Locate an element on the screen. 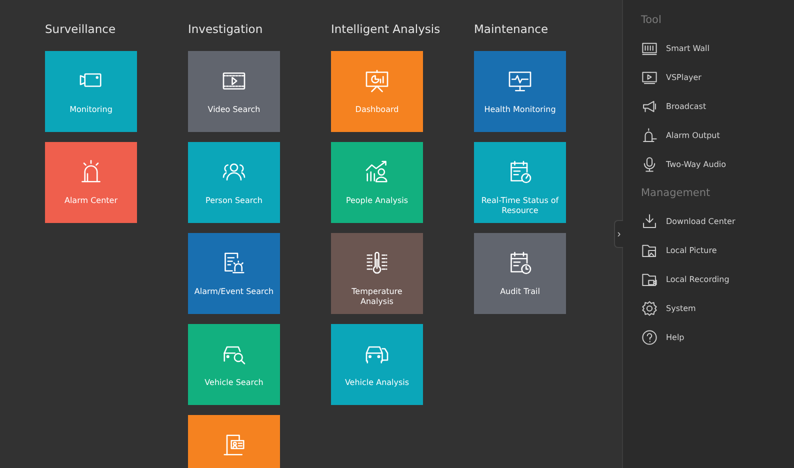  microphone-icon is located at coordinates (649, 164).